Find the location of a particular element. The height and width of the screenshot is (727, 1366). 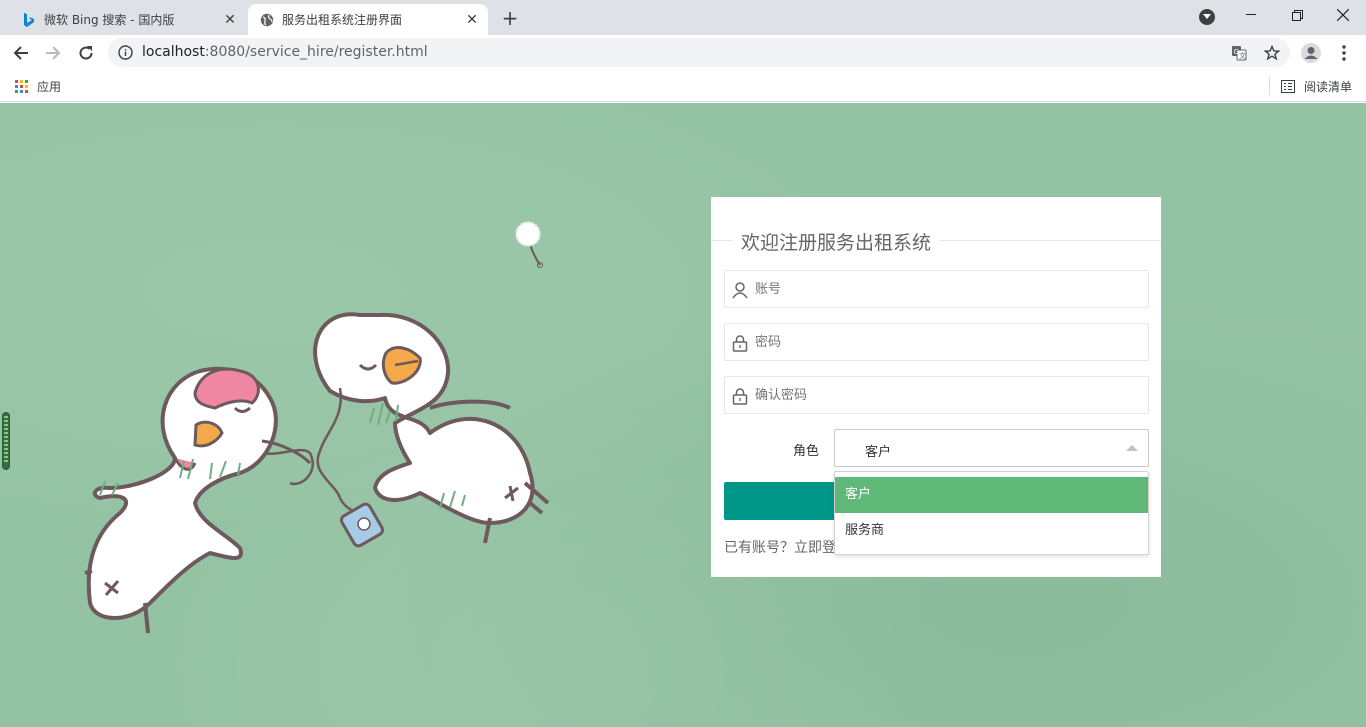

svg-text: 文 is located at coordinates (1242, 55).